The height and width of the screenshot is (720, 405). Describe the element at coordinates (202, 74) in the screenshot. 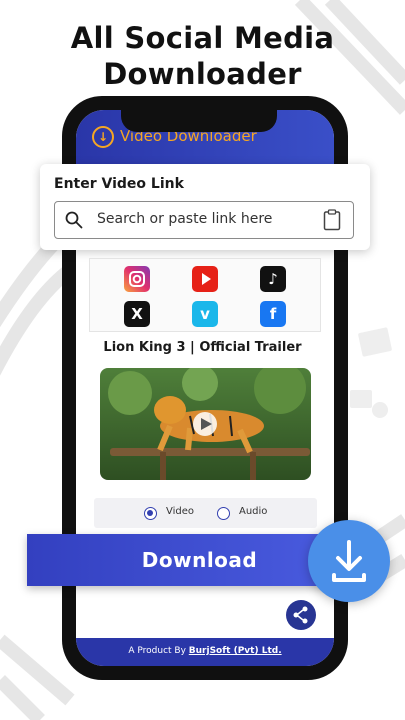

I see `headline-line-2: Downloader` at that location.